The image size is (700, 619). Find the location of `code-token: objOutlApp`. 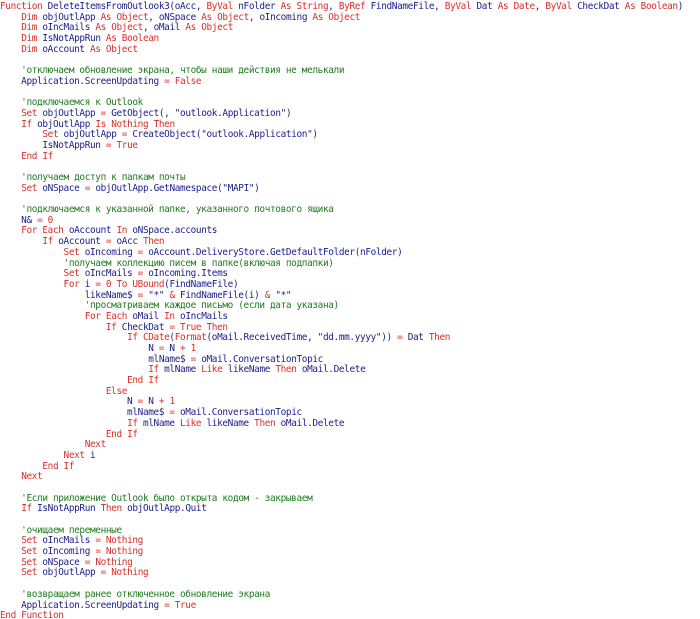

code-token: objOutlApp is located at coordinates (71, 113).